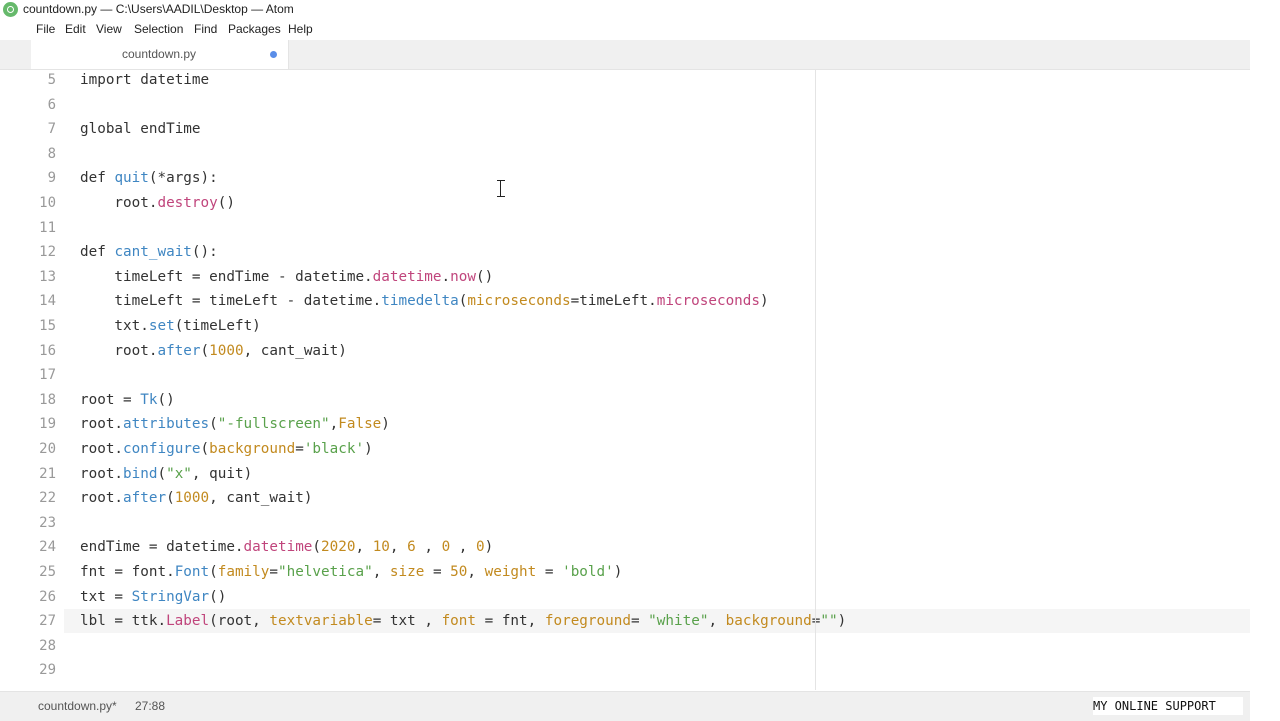 The height and width of the screenshot is (721, 1280). What do you see at coordinates (31, 301) in the screenshot?
I see `line-number: 14` at bounding box center [31, 301].